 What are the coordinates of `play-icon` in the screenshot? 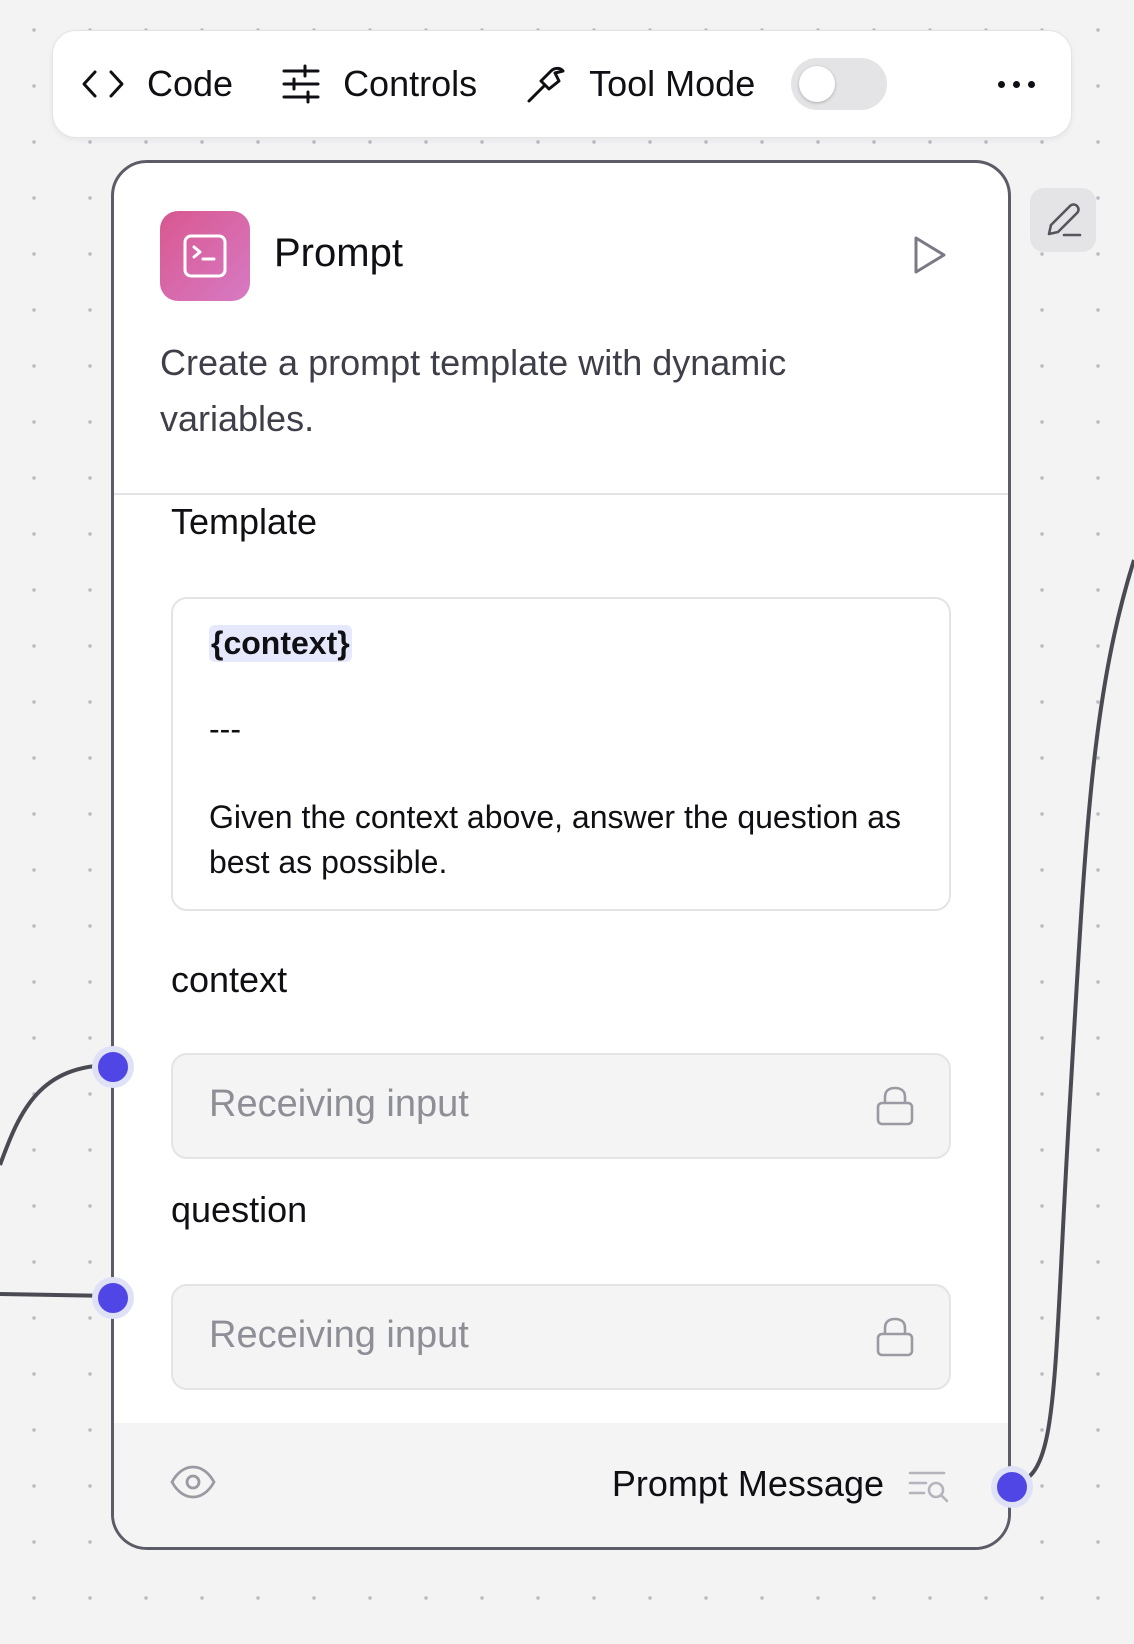 It's located at (928, 255).